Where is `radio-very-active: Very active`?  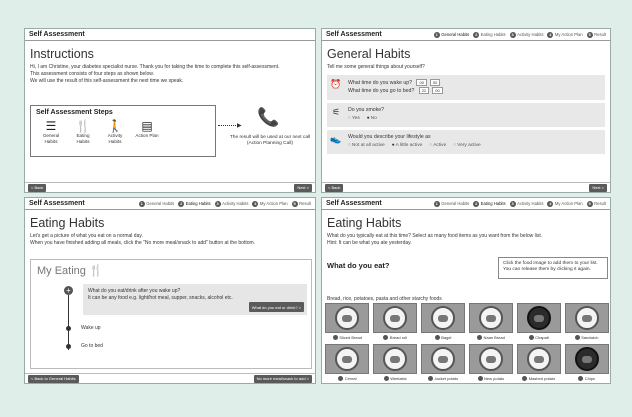 radio-very-active: Very active is located at coordinates (466, 146).